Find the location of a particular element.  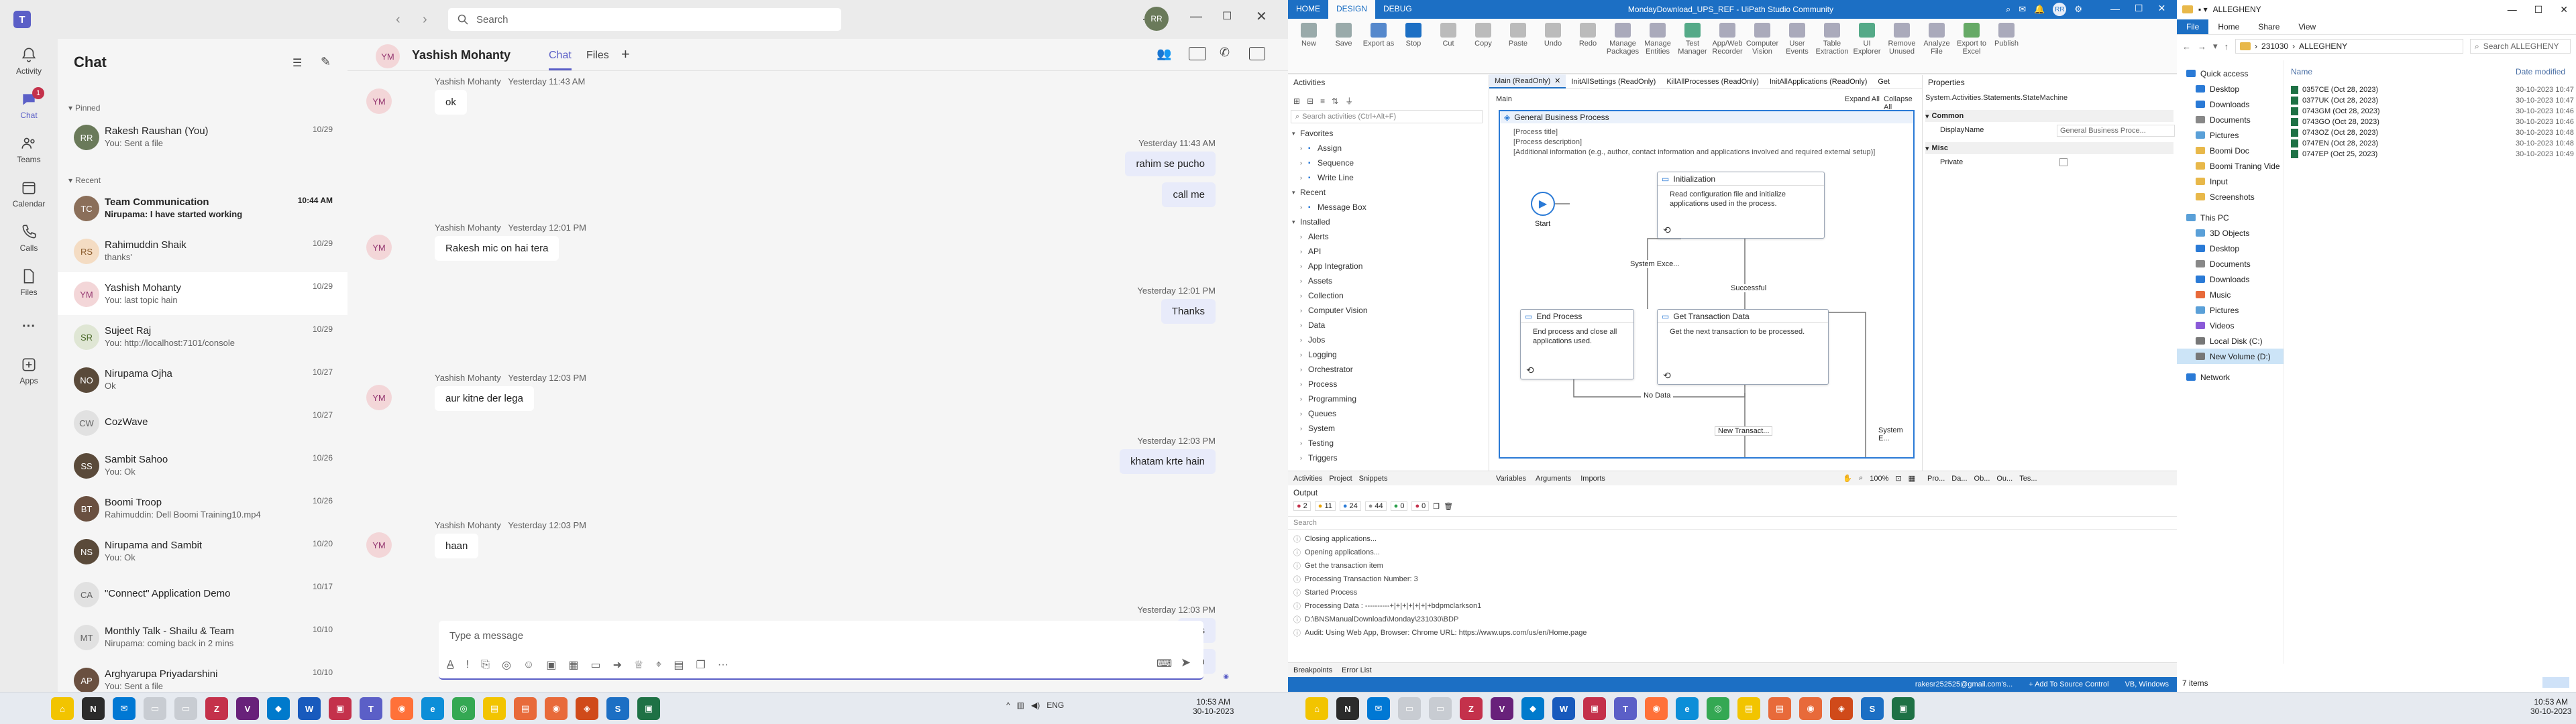

col-name-header: Name is located at coordinates (2301, 71).